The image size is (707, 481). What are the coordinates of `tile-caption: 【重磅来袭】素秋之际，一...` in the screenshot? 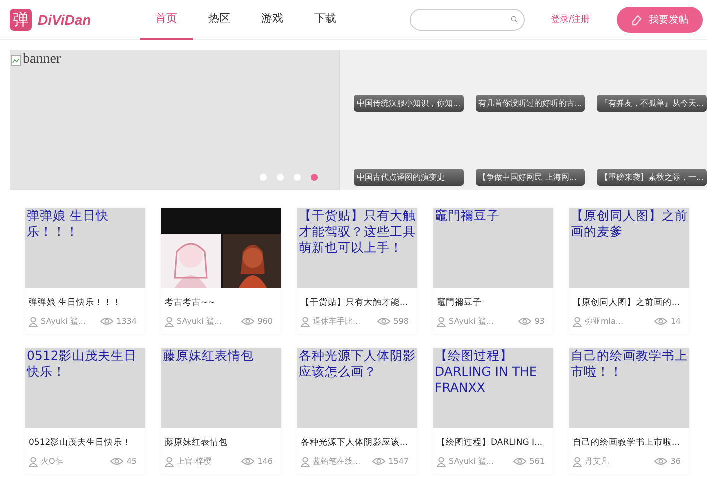 It's located at (652, 177).